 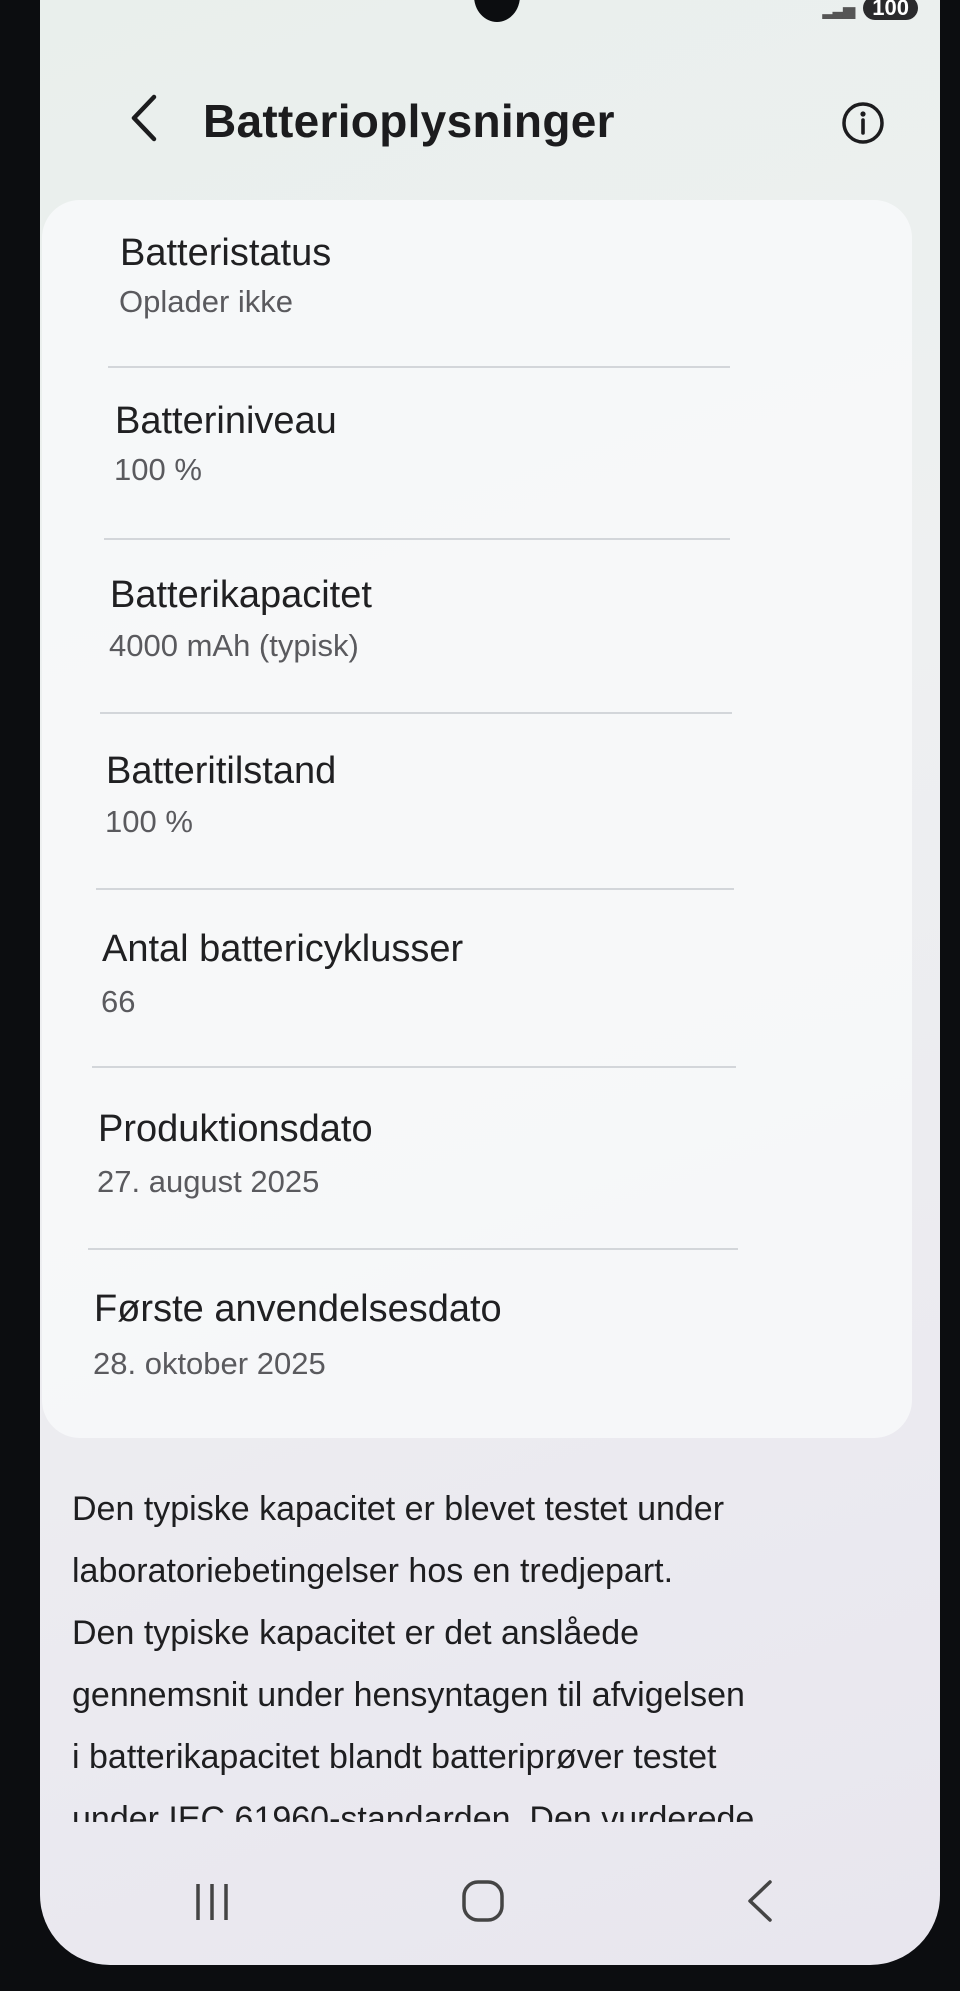 What do you see at coordinates (497, 11) in the screenshot?
I see `front-camera` at bounding box center [497, 11].